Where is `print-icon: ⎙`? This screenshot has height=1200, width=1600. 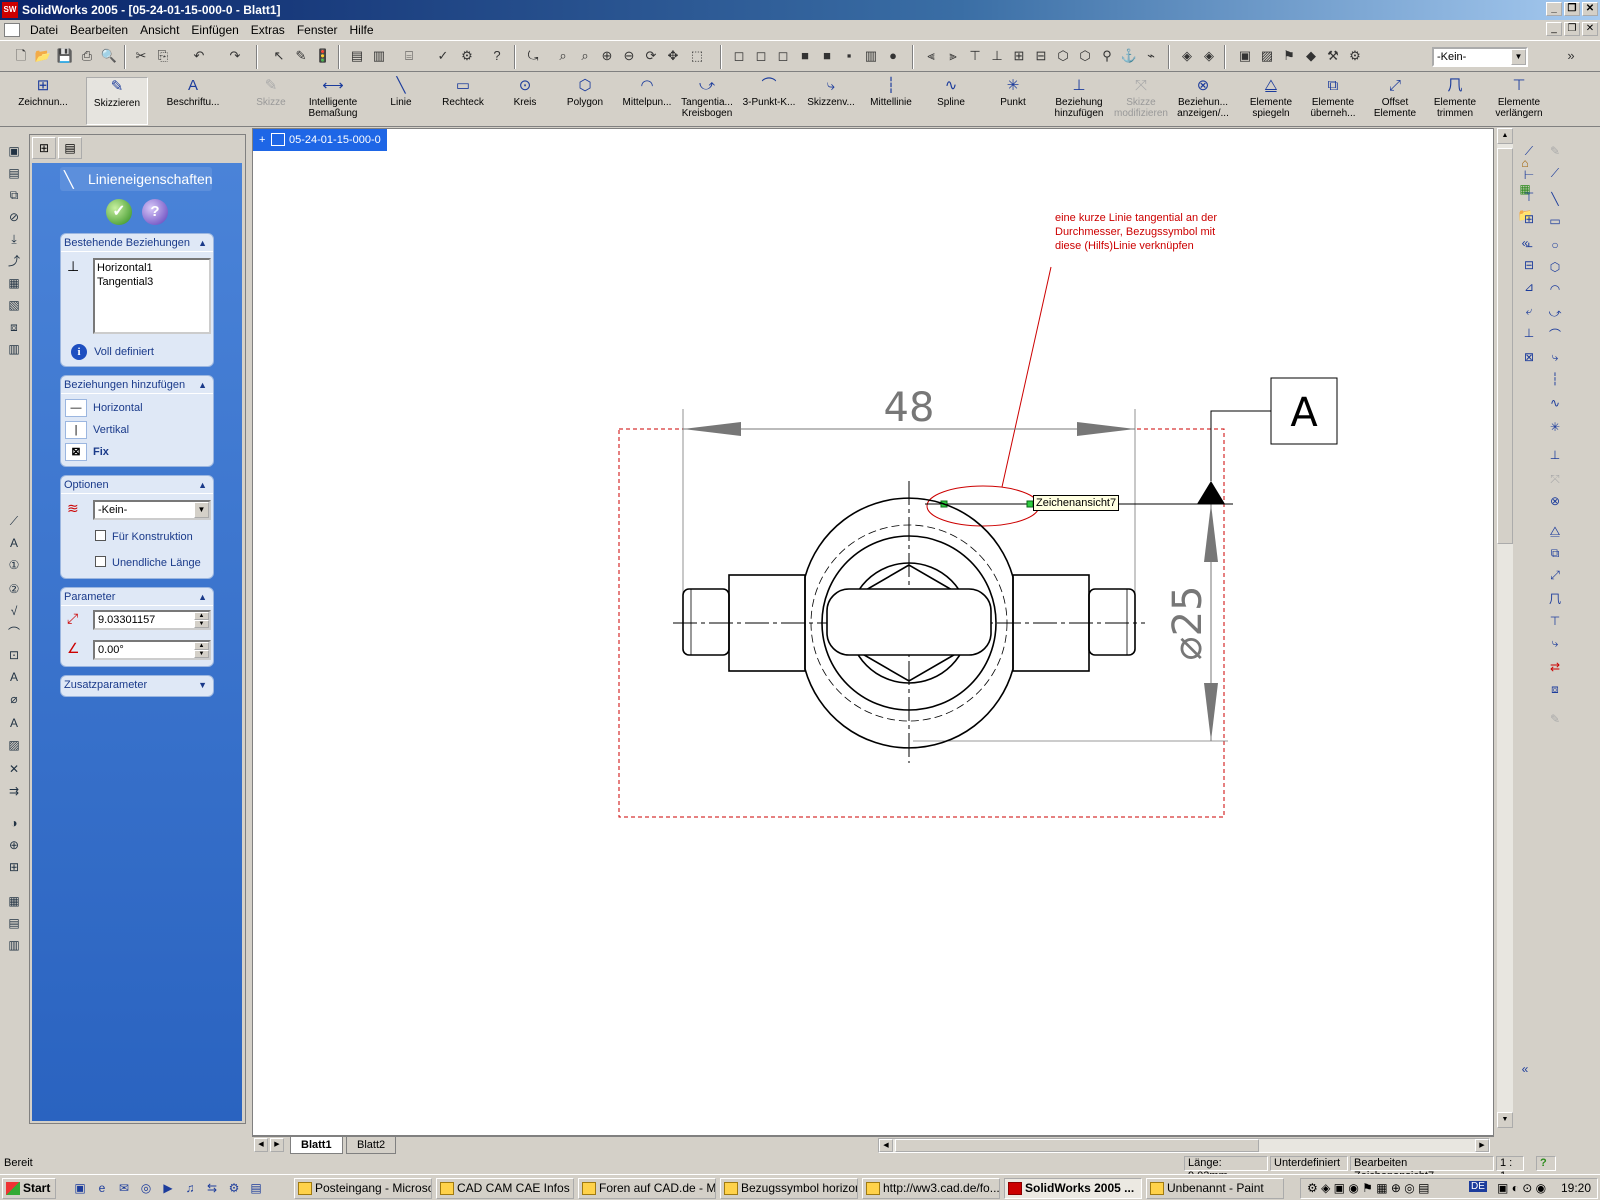
print-icon: ⎙ is located at coordinates (87, 56).